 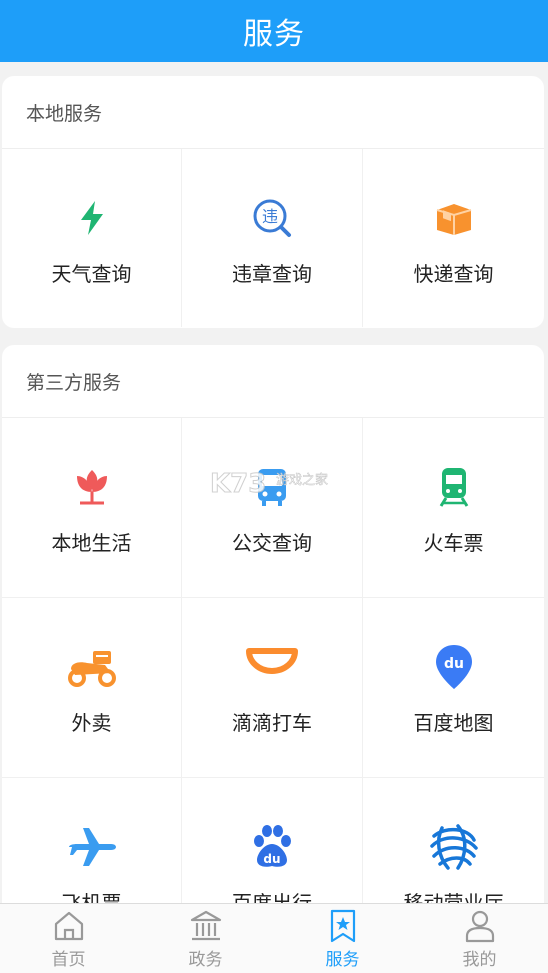 What do you see at coordinates (454, 487) in the screenshot?
I see `train-icon` at bounding box center [454, 487].